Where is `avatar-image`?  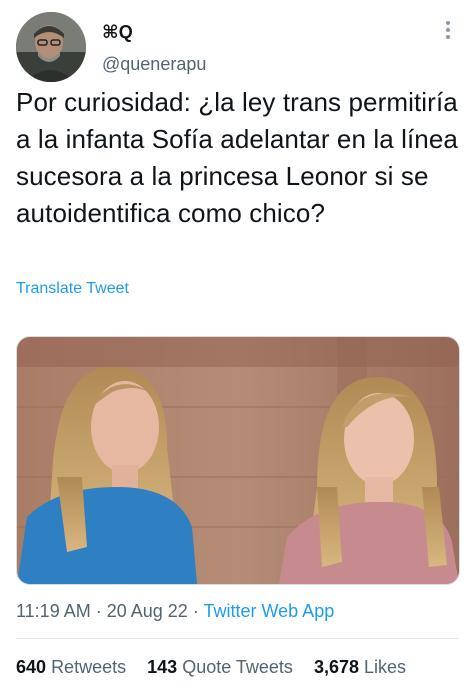
avatar-image is located at coordinates (51, 47).